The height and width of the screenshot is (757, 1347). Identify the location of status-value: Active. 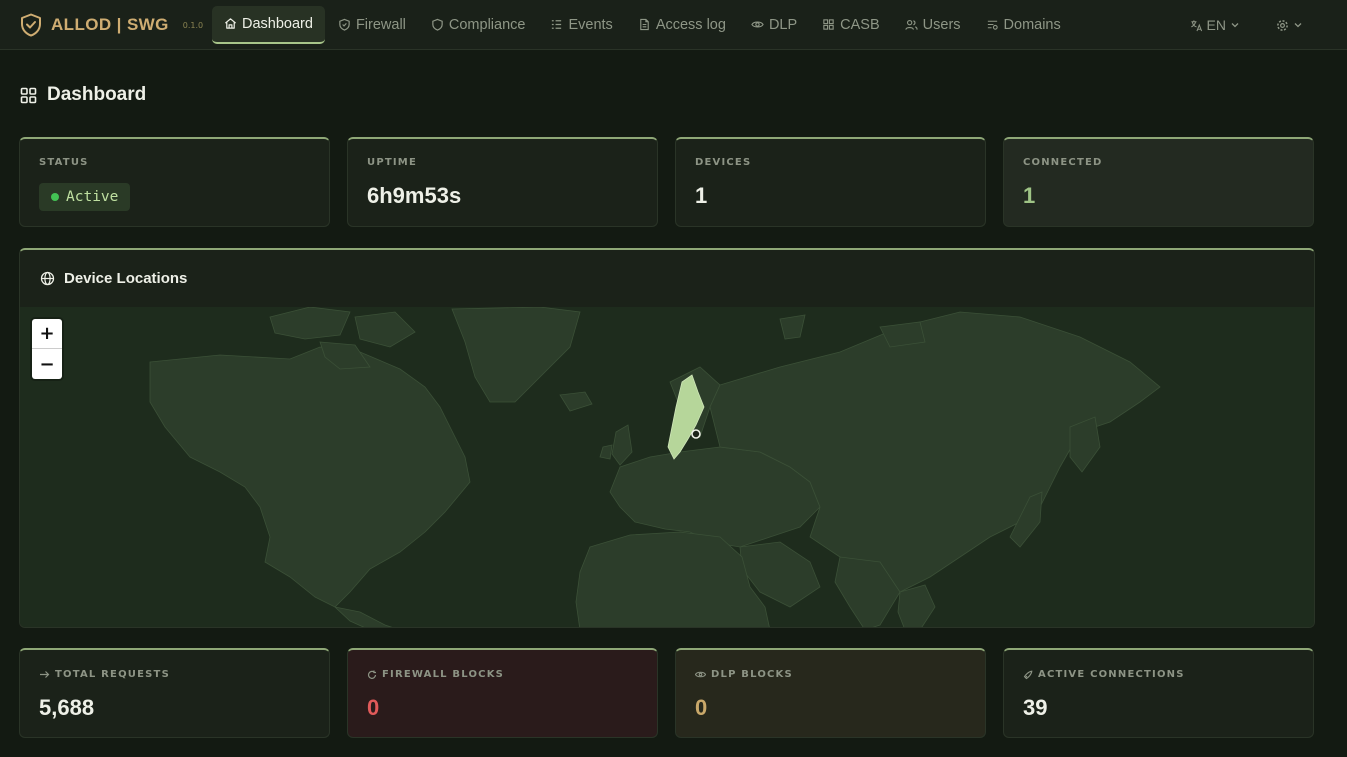
(92, 197).